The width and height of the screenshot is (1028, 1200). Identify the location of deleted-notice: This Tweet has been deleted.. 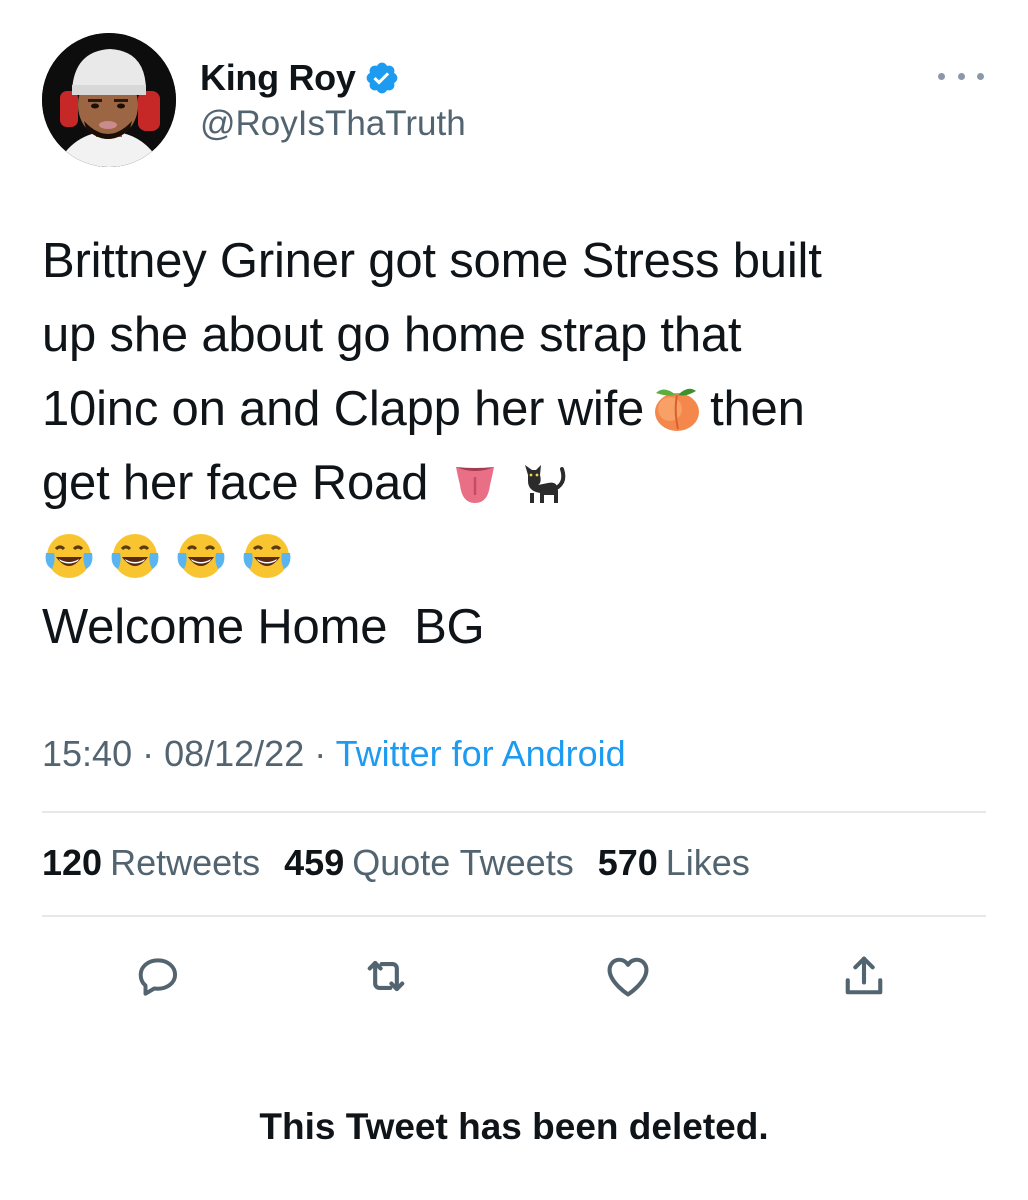
(514, 1126).